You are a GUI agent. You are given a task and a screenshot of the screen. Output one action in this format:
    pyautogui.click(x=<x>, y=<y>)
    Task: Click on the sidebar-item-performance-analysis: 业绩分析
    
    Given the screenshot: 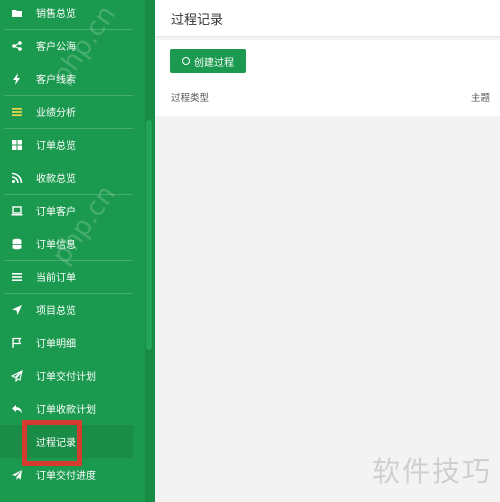 What is the action you would take?
    pyautogui.click(x=66, y=111)
    